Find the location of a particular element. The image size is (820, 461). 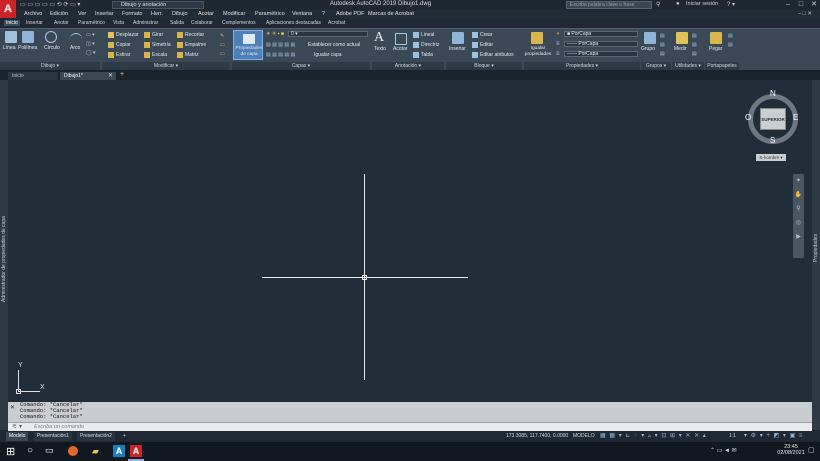

tab-administrar: Administrar is located at coordinates (145, 23).